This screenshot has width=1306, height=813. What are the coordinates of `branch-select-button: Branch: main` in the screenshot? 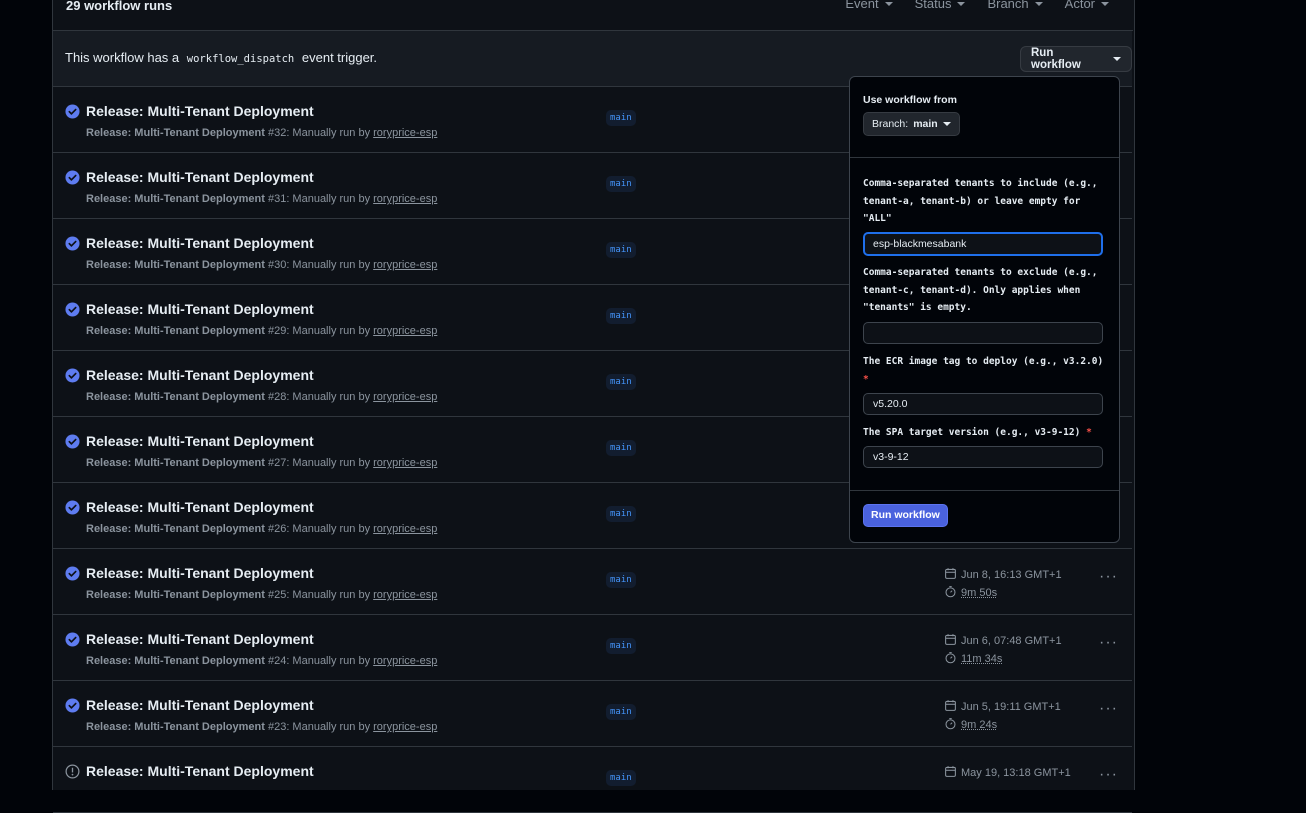 It's located at (911, 124).